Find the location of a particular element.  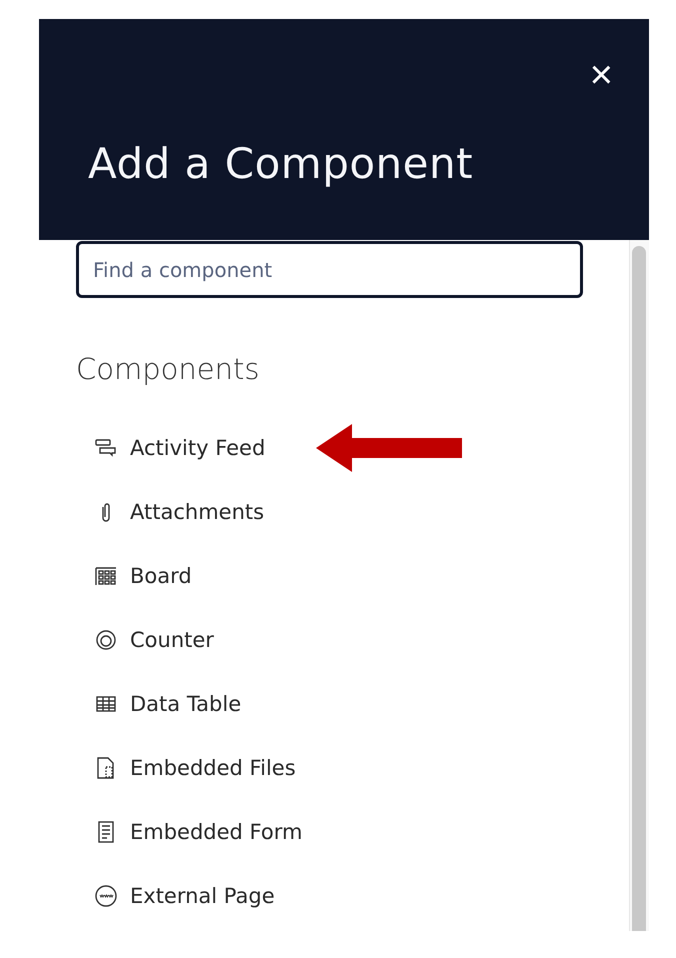

component-item: Counter is located at coordinates (172, 640).